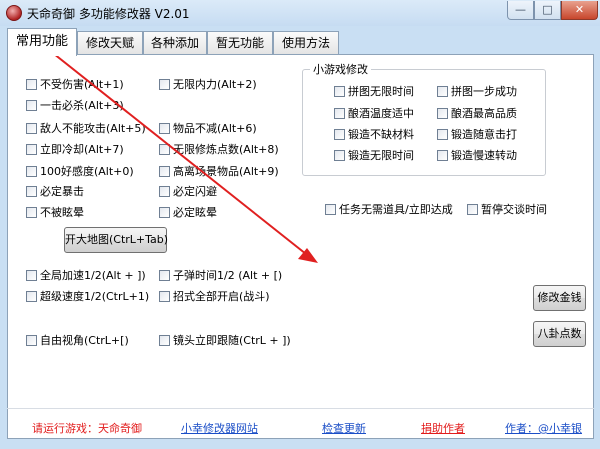 This screenshot has width=600, height=449. I want to click on checkbox-super-speed: 超级速度1/2(CtrL+1), so click(87, 296).